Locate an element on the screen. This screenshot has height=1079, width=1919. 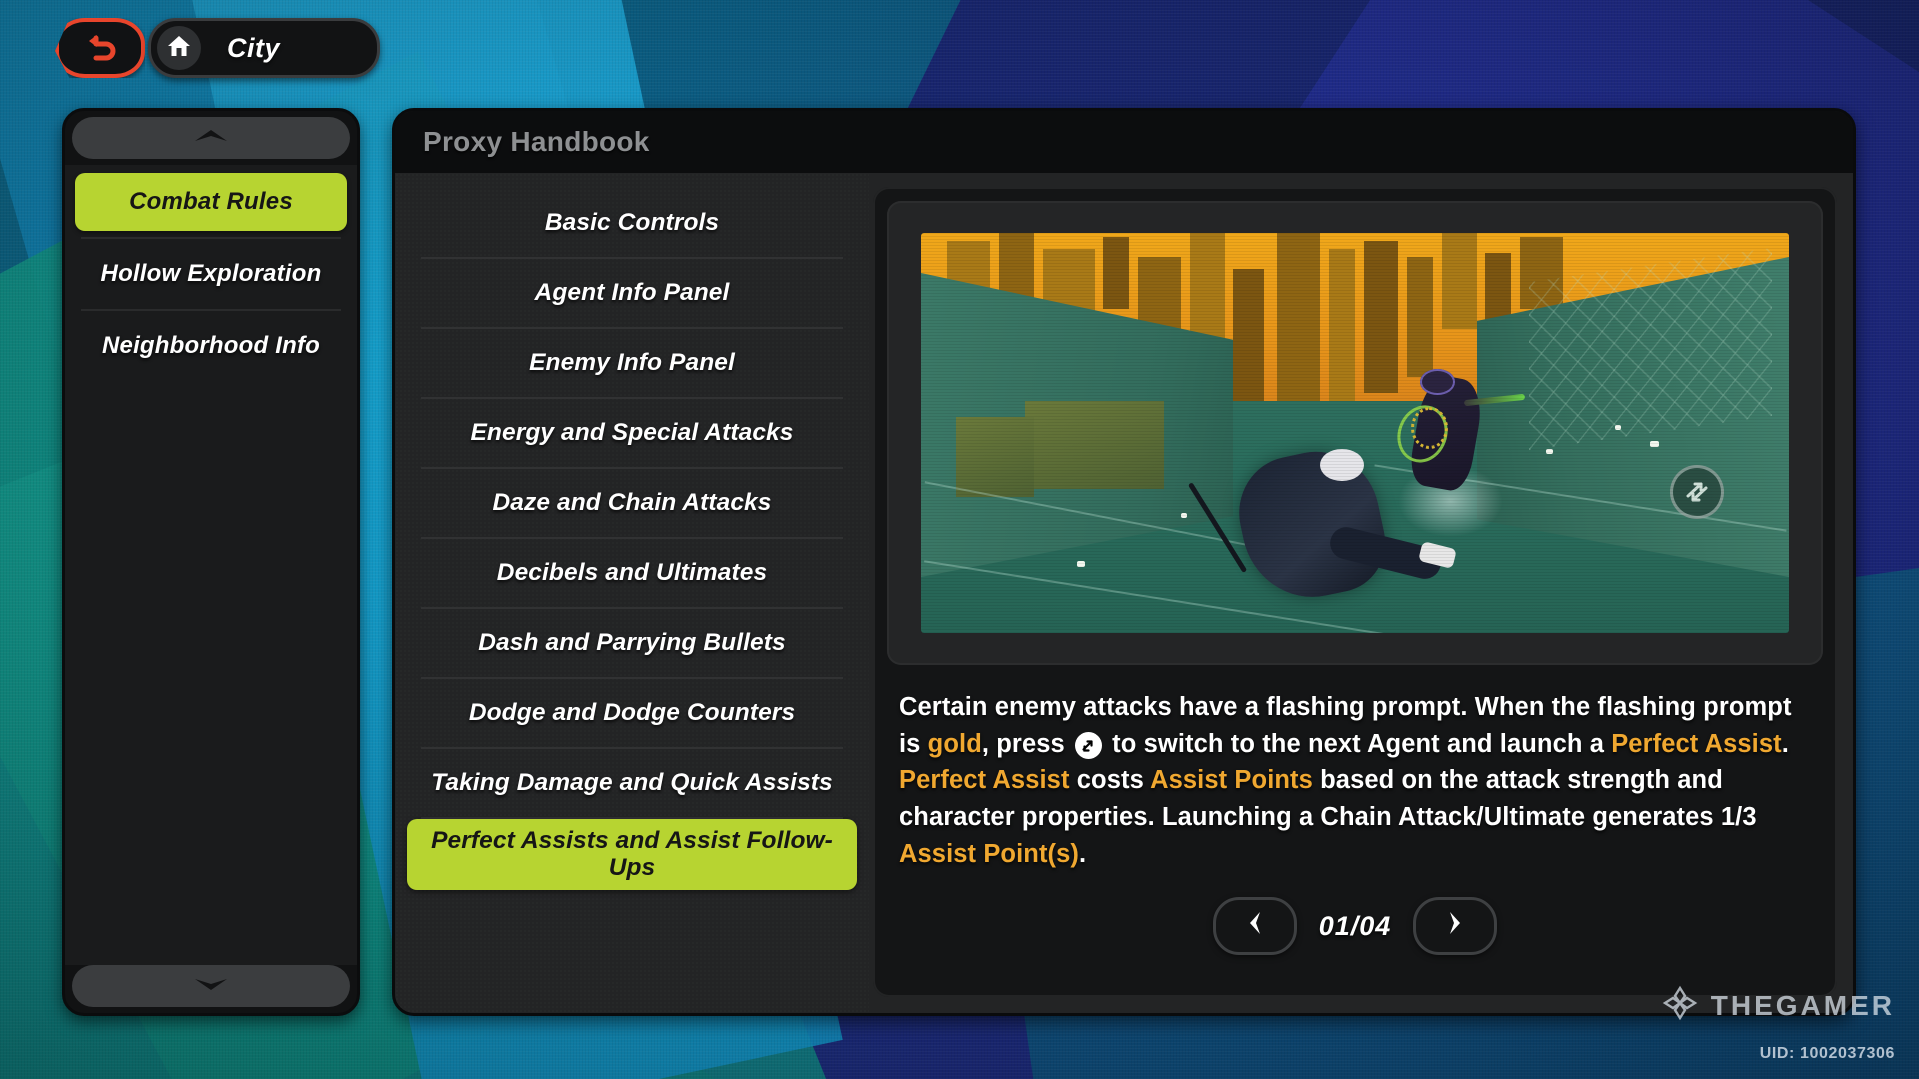
page-title: Proxy Handbook is located at coordinates (536, 141).